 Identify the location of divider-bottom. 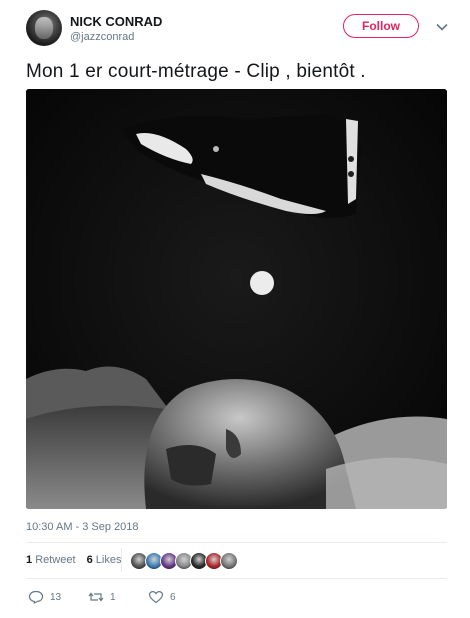
(236, 578).